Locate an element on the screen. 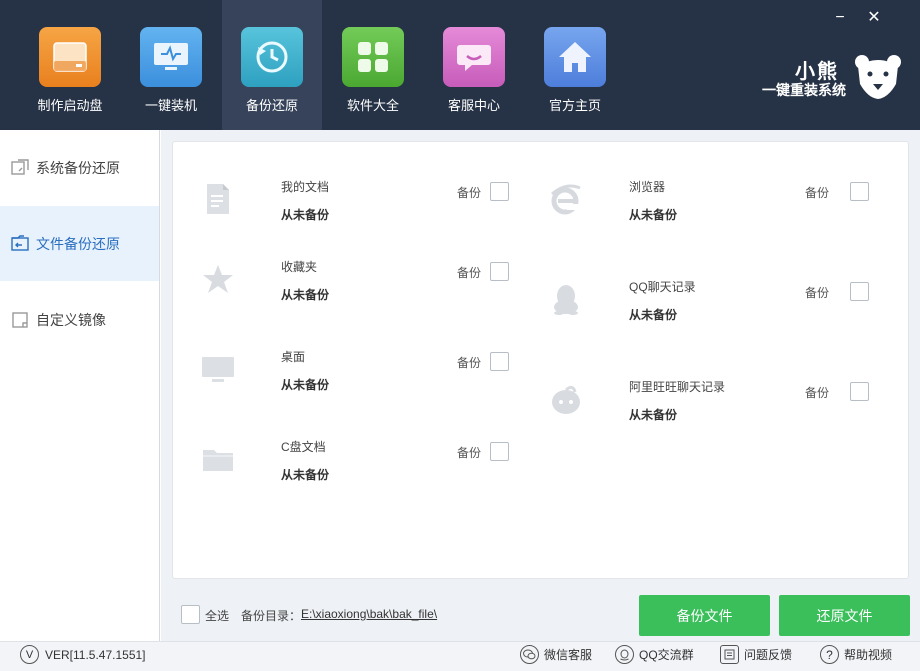 This screenshot has height=671, width=920. qq-penguin-icon is located at coordinates (566, 299).